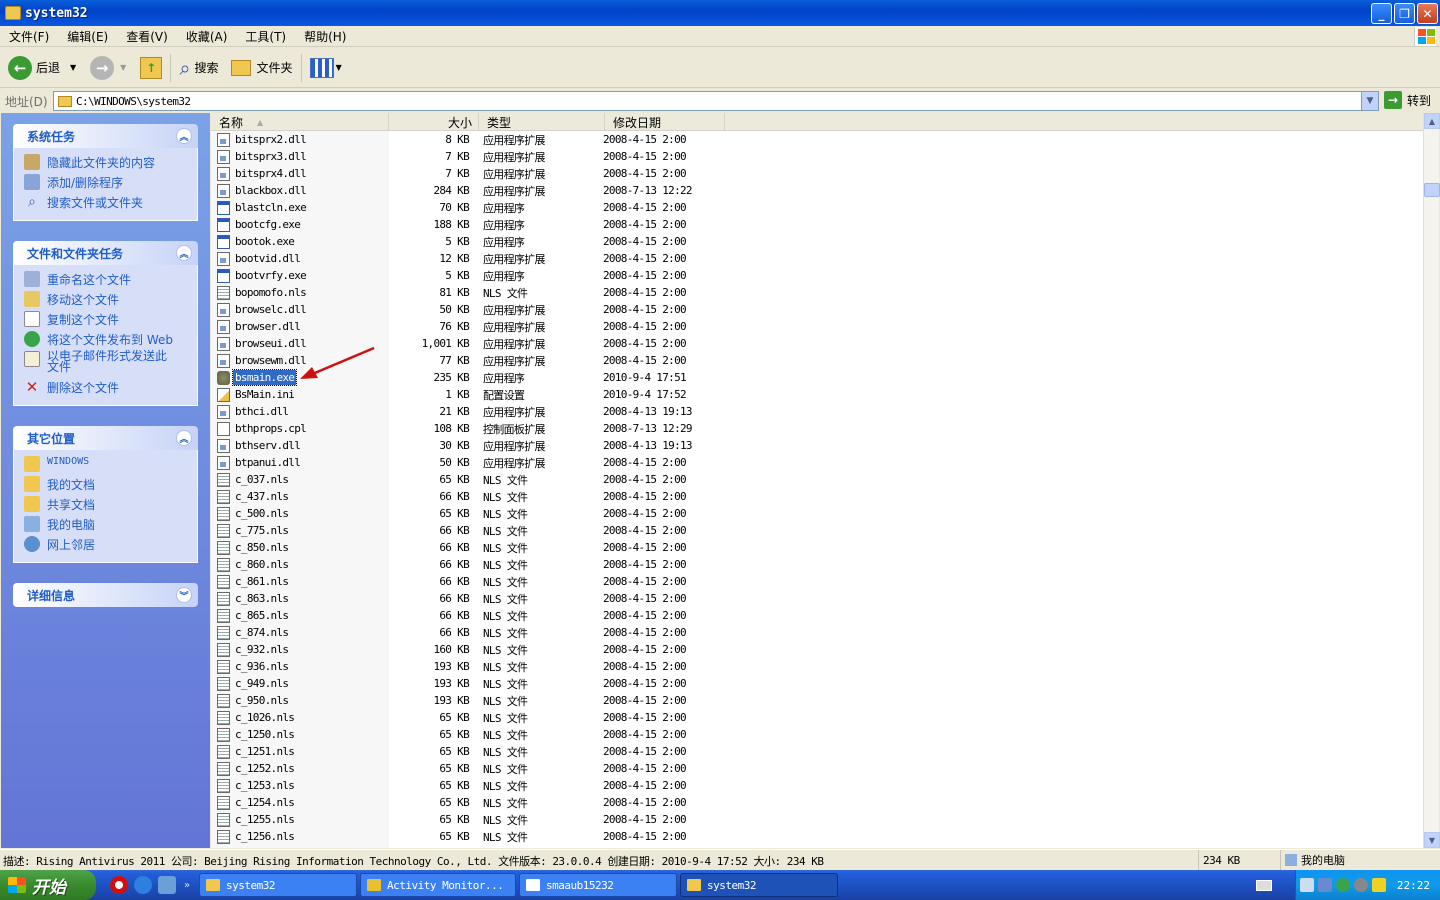  Describe the element at coordinates (110, 204) in the screenshot. I see `search-files-link: ⌕ 搜索文件或文件夹` at that location.